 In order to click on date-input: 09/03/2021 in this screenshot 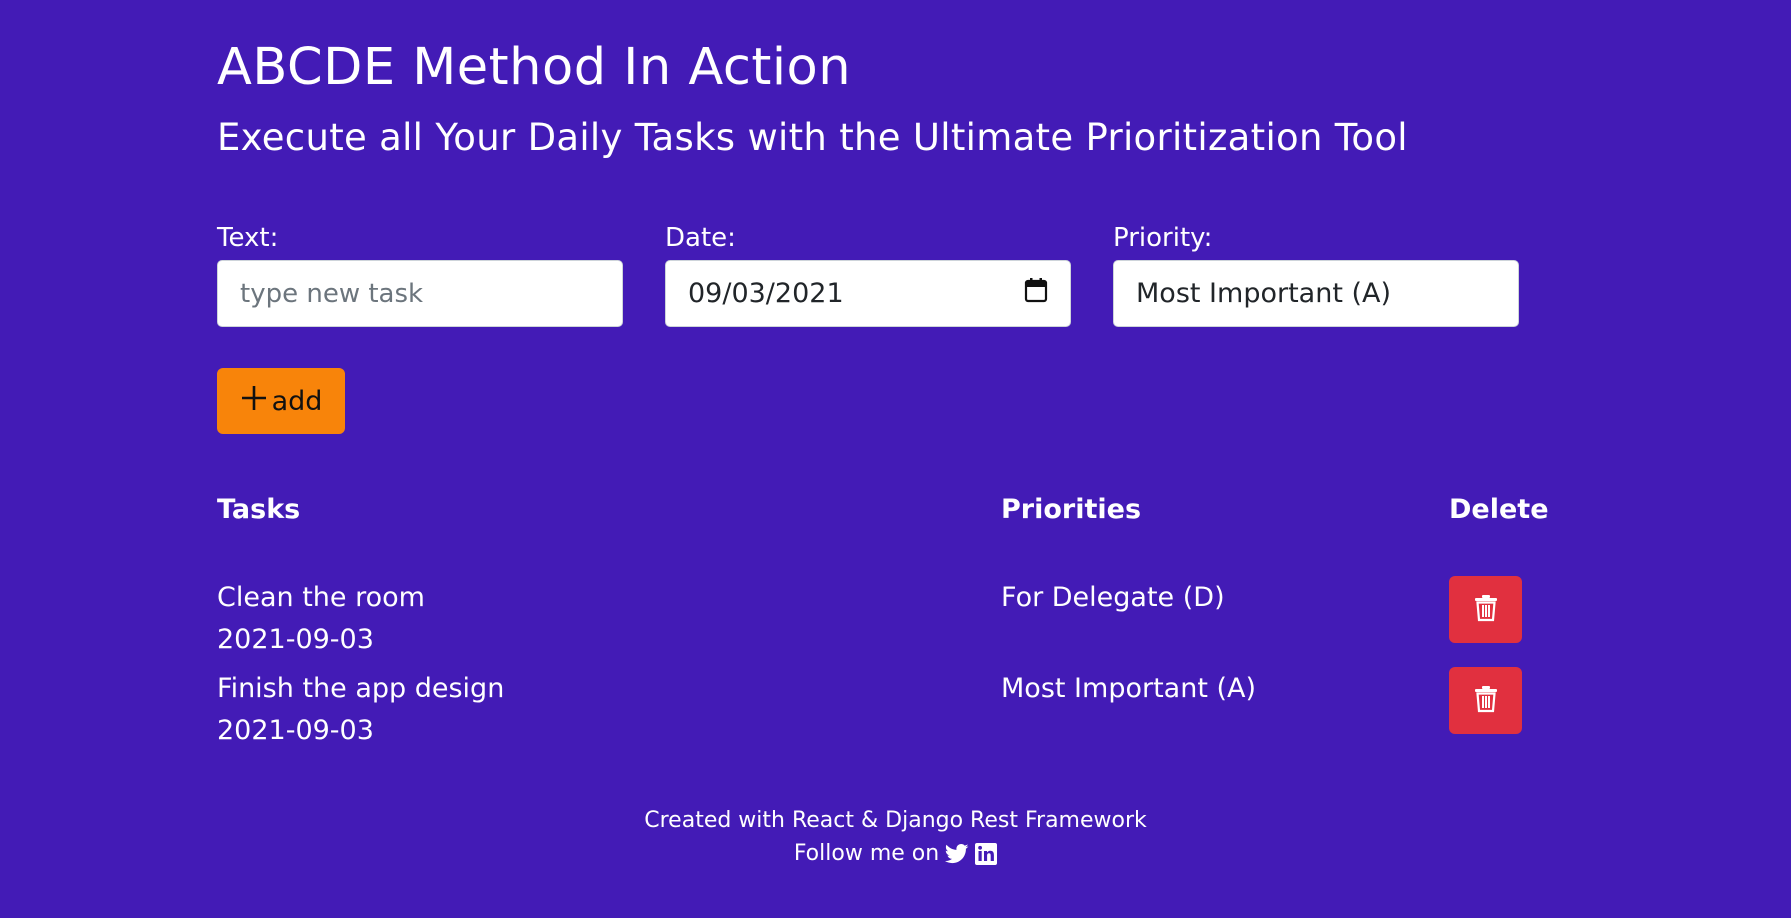, I will do `click(868, 293)`.